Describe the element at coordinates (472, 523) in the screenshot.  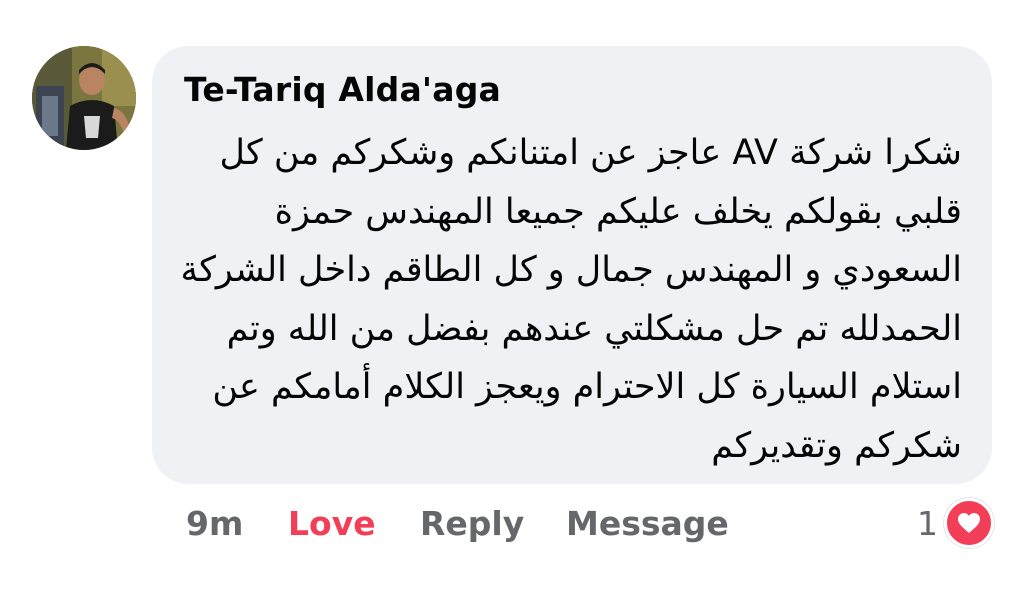
I see `reply-button: Reply` at that location.